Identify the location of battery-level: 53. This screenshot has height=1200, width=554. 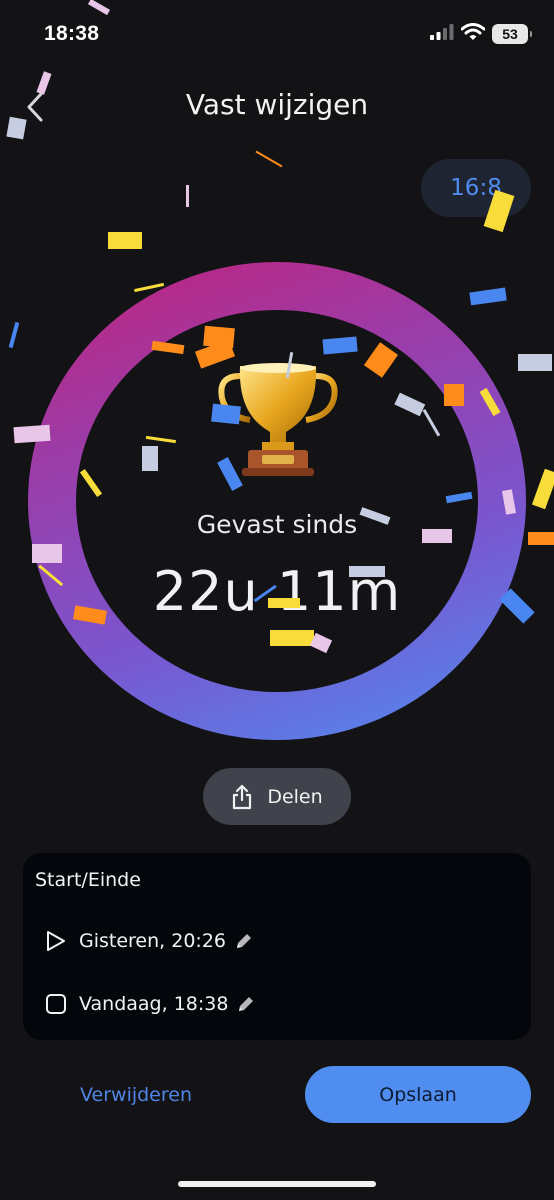
(510, 34).